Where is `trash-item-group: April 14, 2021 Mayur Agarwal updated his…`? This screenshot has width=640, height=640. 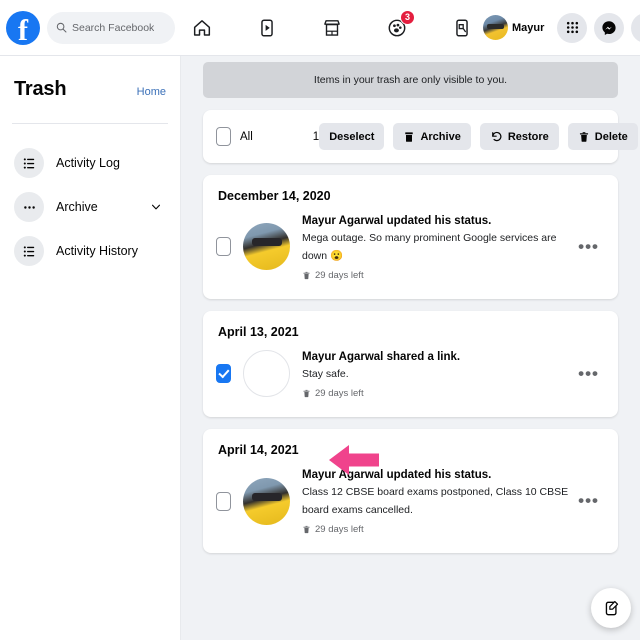 trash-item-group: April 14, 2021 Mayur Agarwal updated his… is located at coordinates (410, 491).